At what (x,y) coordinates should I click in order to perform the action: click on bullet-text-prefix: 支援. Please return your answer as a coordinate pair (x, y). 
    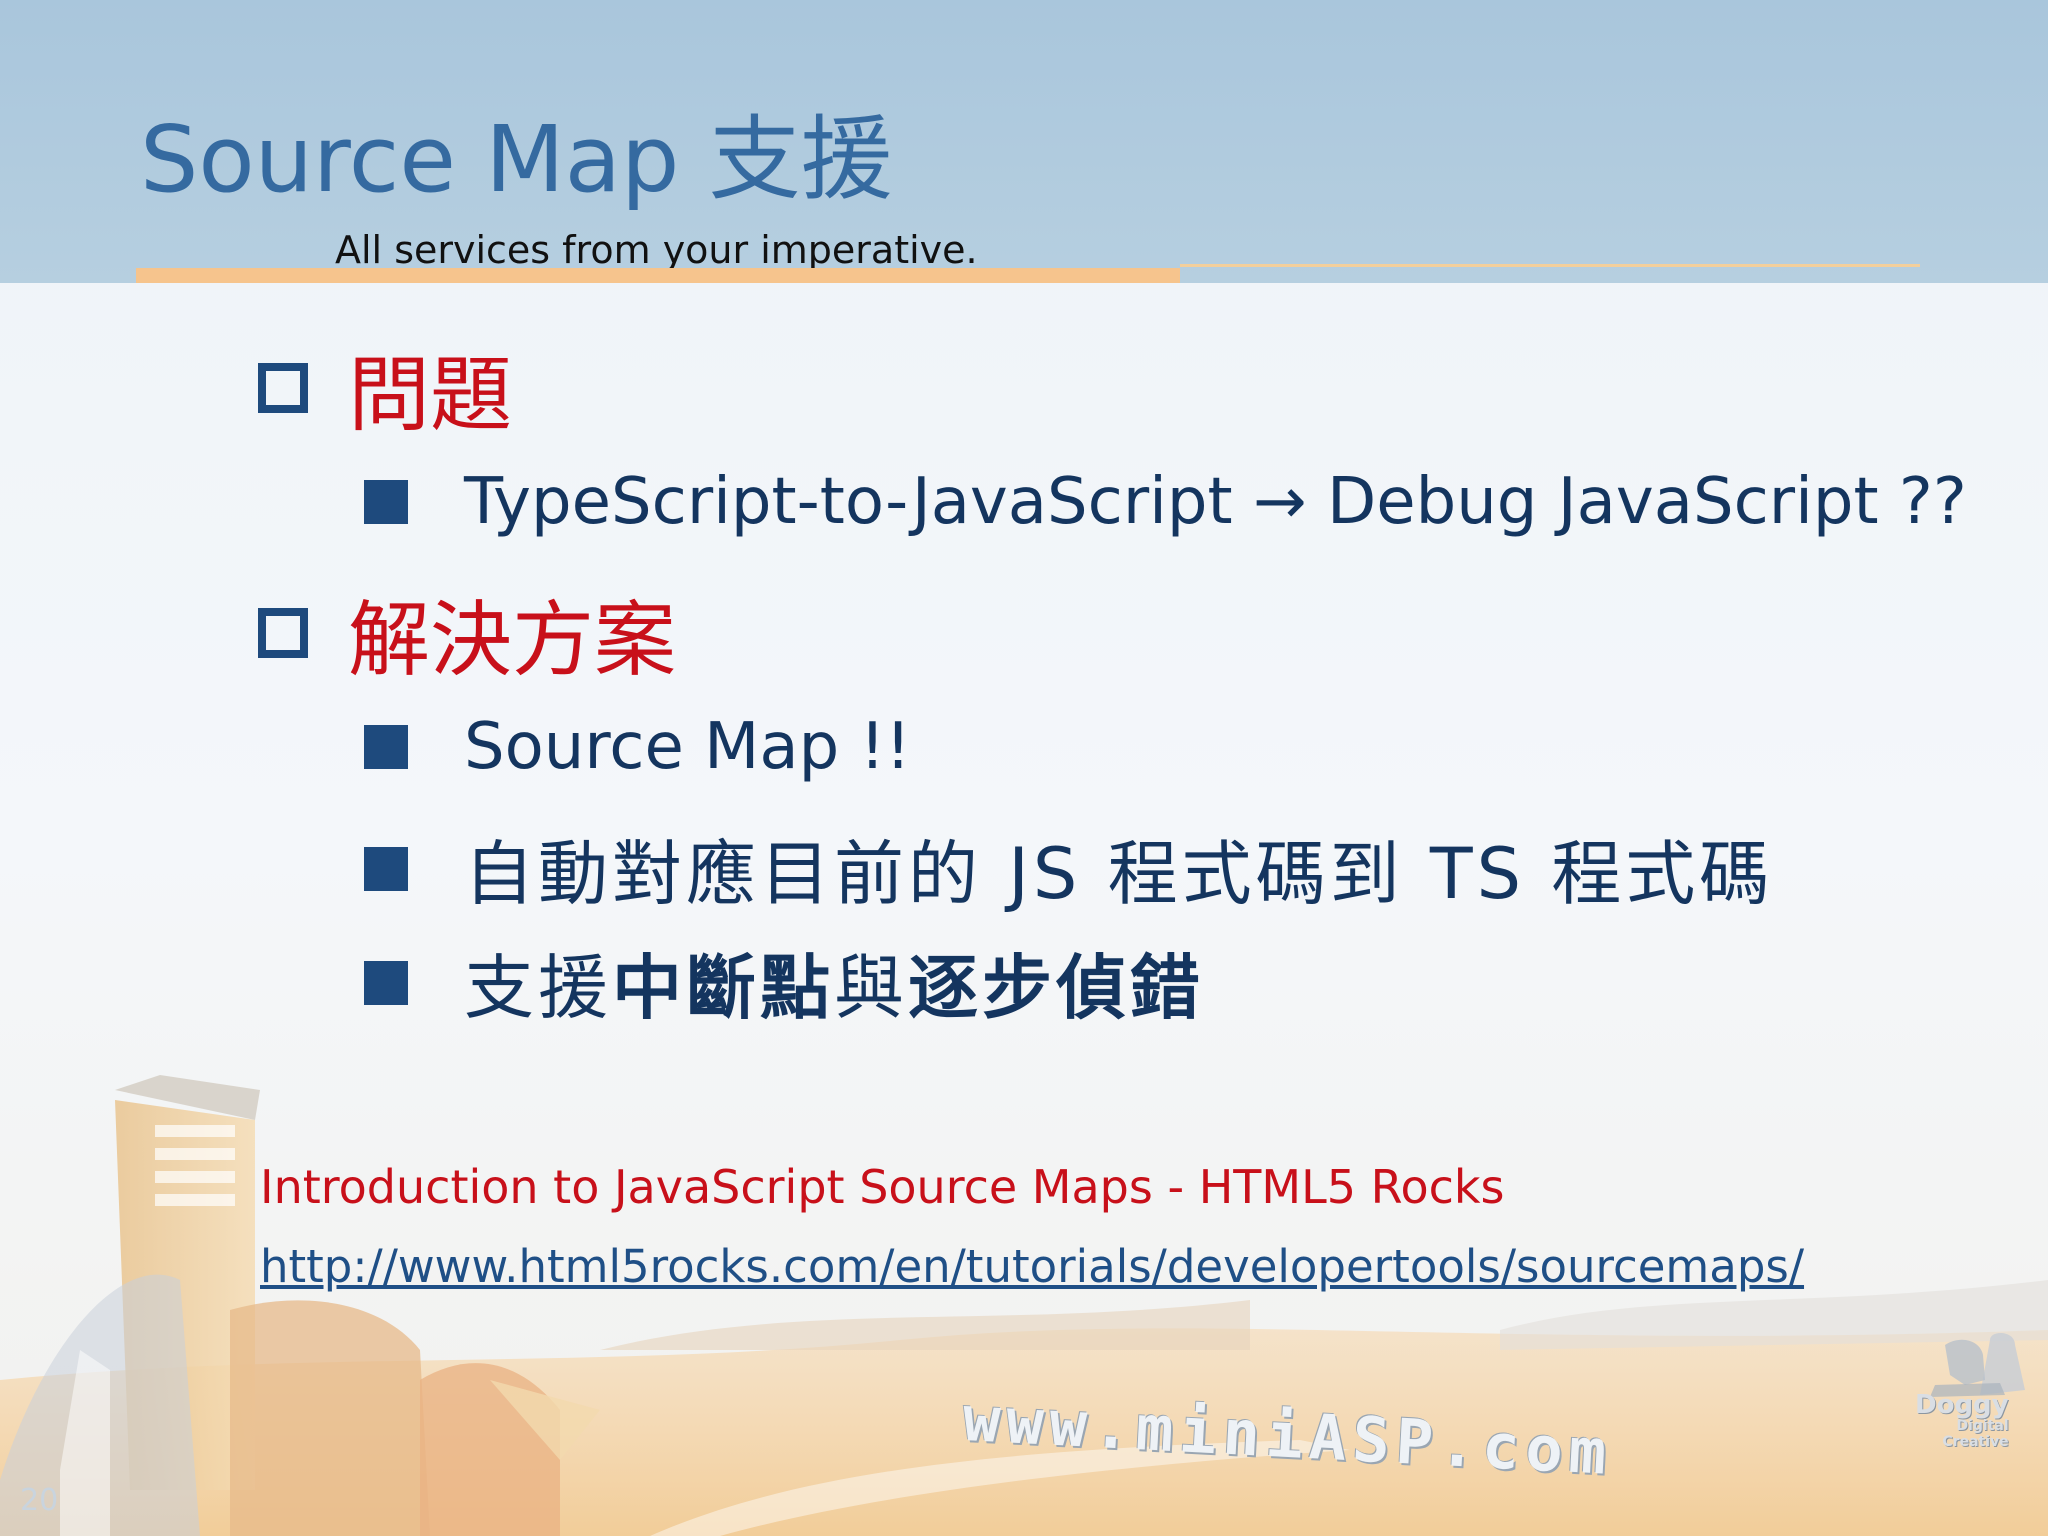
    Looking at the image, I should click on (538, 988).